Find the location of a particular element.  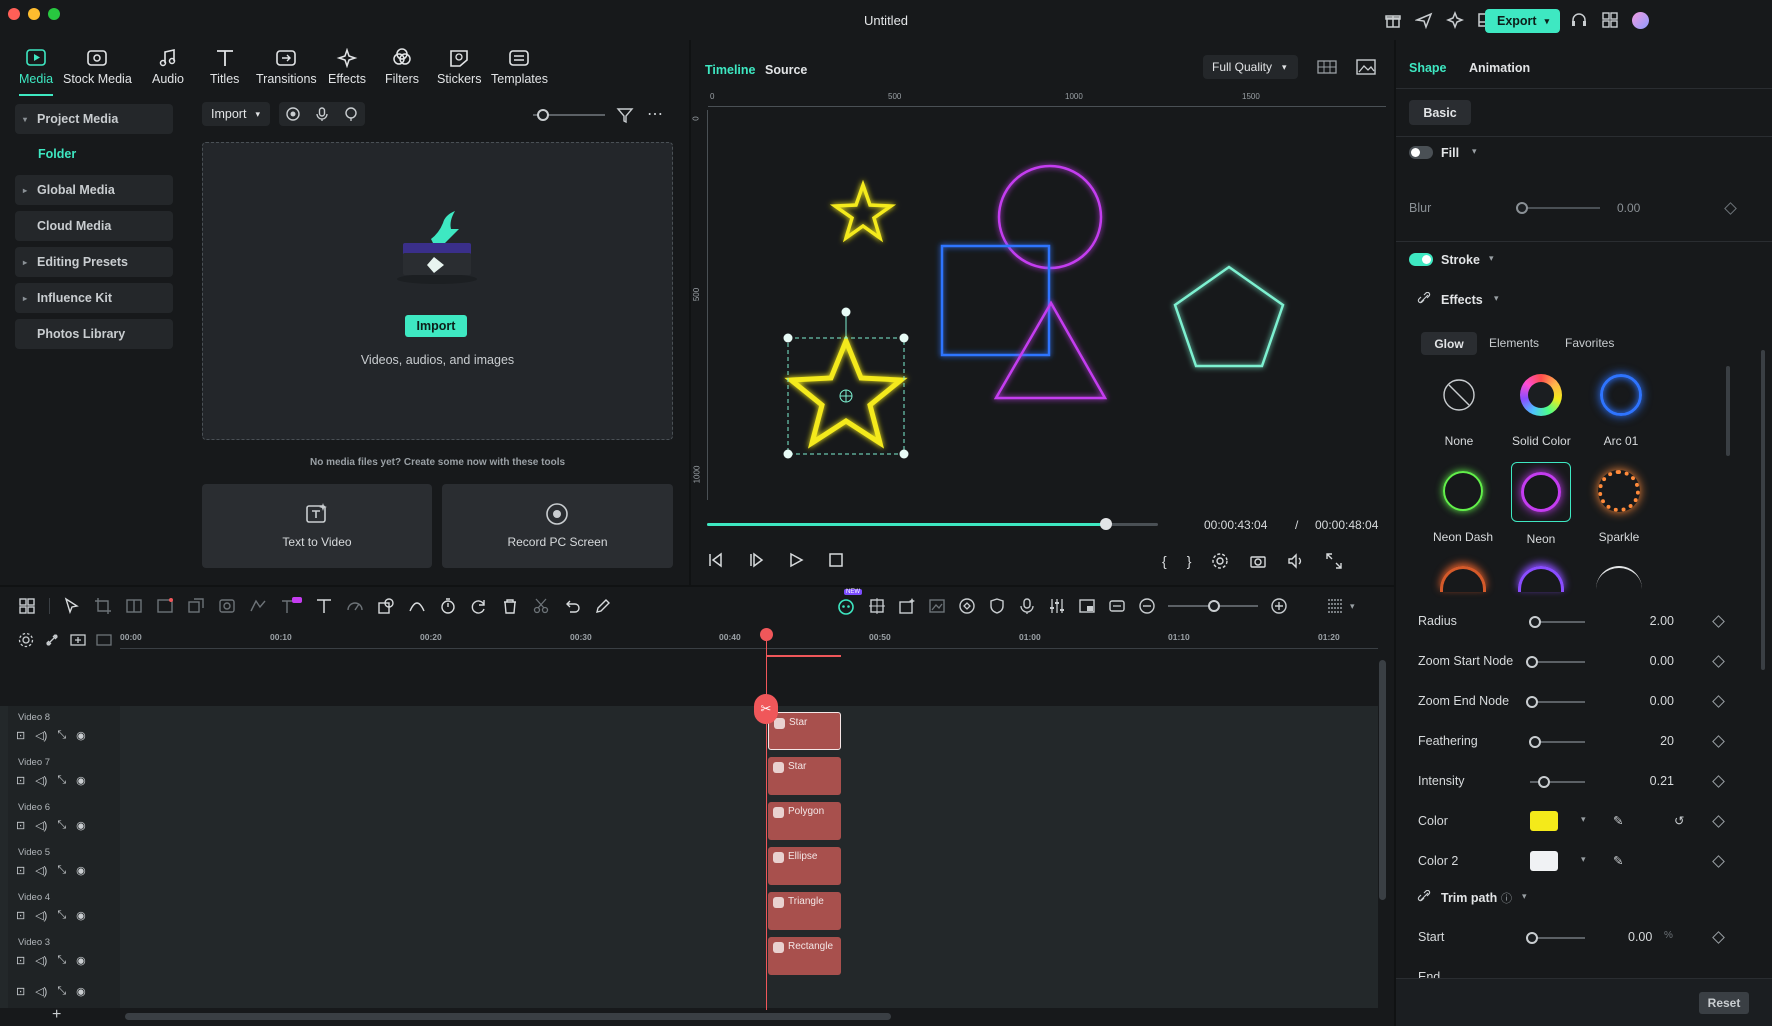

zoom-in-icon is located at coordinates (1279, 606).